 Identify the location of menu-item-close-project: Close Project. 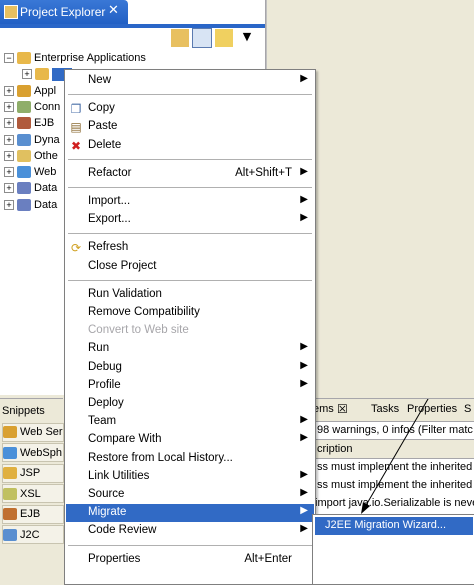
(190, 267).